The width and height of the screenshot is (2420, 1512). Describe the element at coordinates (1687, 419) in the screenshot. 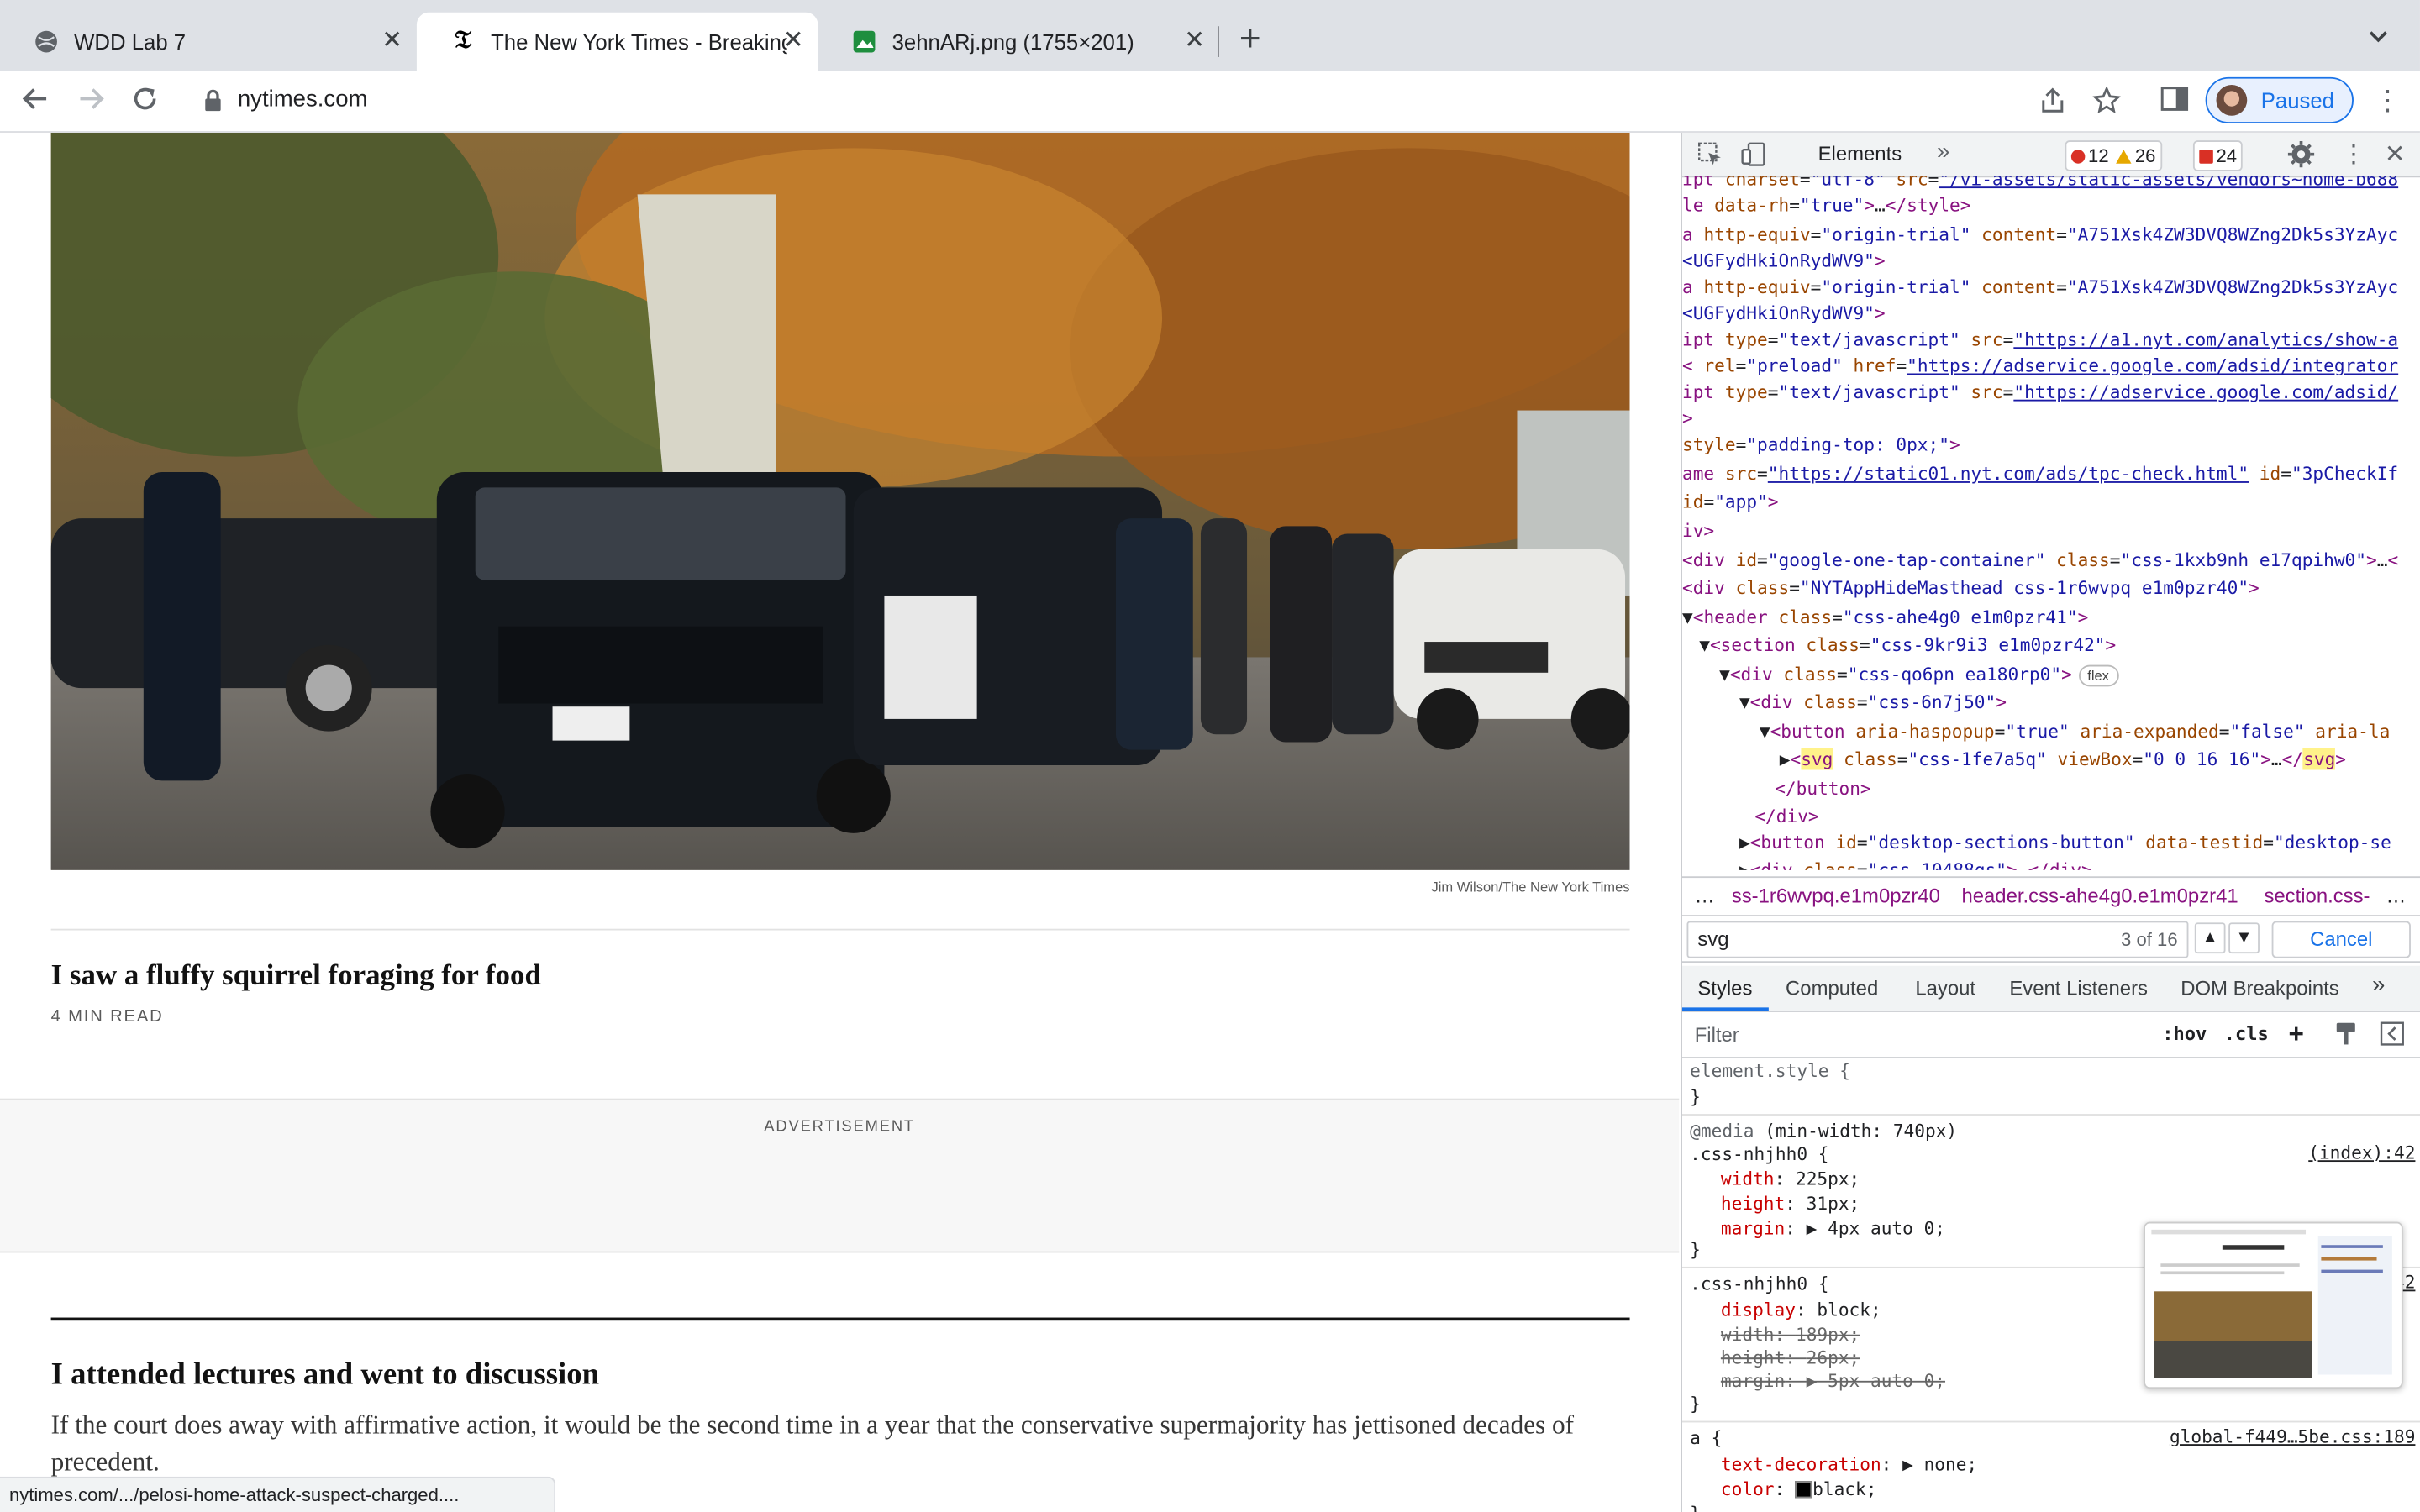

I see `dom-node: >` at that location.